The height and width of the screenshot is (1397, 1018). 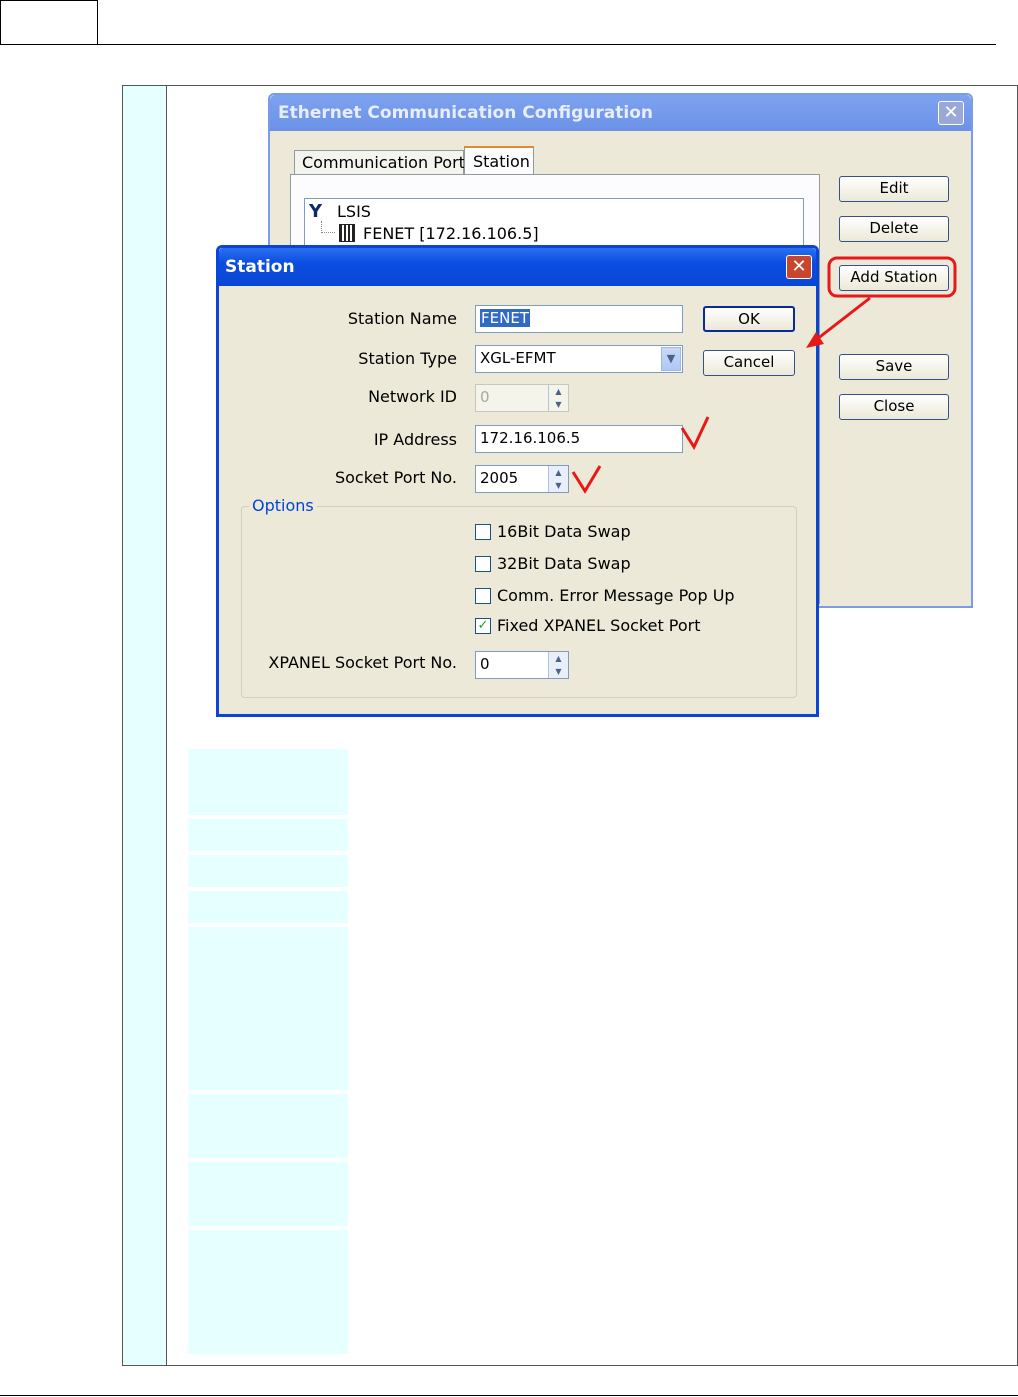 What do you see at coordinates (509, 1395) in the screenshot?
I see `footer-rule` at bounding box center [509, 1395].